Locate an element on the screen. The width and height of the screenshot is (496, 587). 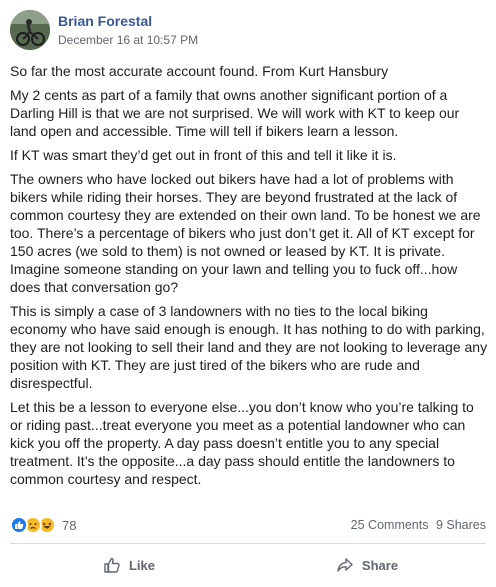
thumbs-up-icon is located at coordinates (112, 565).